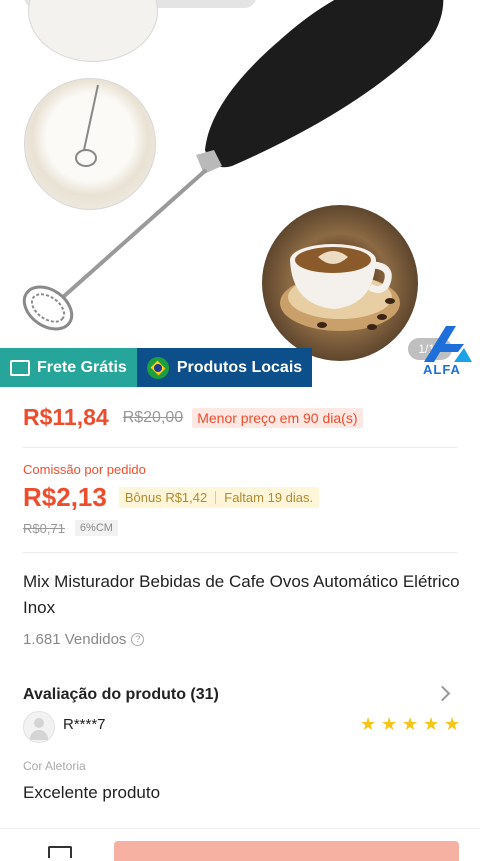  I want to click on review-comment: Excelente produto, so click(92, 792).